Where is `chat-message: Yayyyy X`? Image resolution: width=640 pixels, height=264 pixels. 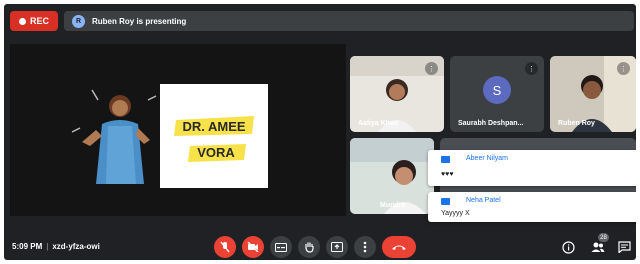
chat-message: Yayyyy X is located at coordinates (455, 213).